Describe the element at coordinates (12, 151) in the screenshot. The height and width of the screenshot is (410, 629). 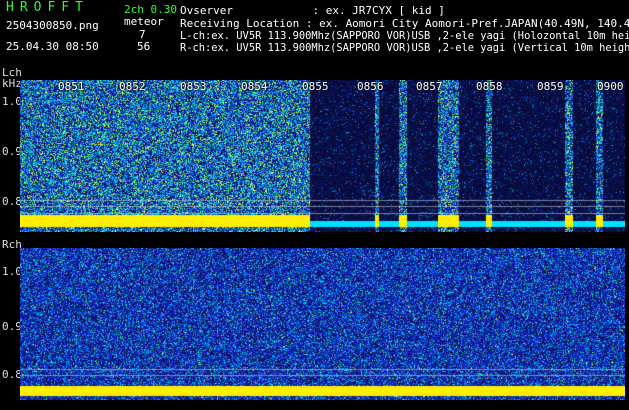
I see `lch-ytick-2: 0.9` at that location.